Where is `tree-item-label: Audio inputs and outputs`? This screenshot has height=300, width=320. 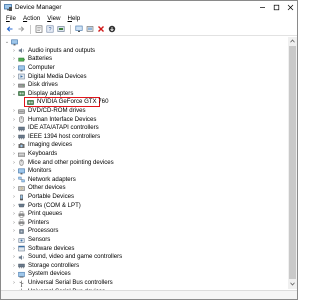
tree-item-label: Audio inputs and outputs is located at coordinates (62, 50).